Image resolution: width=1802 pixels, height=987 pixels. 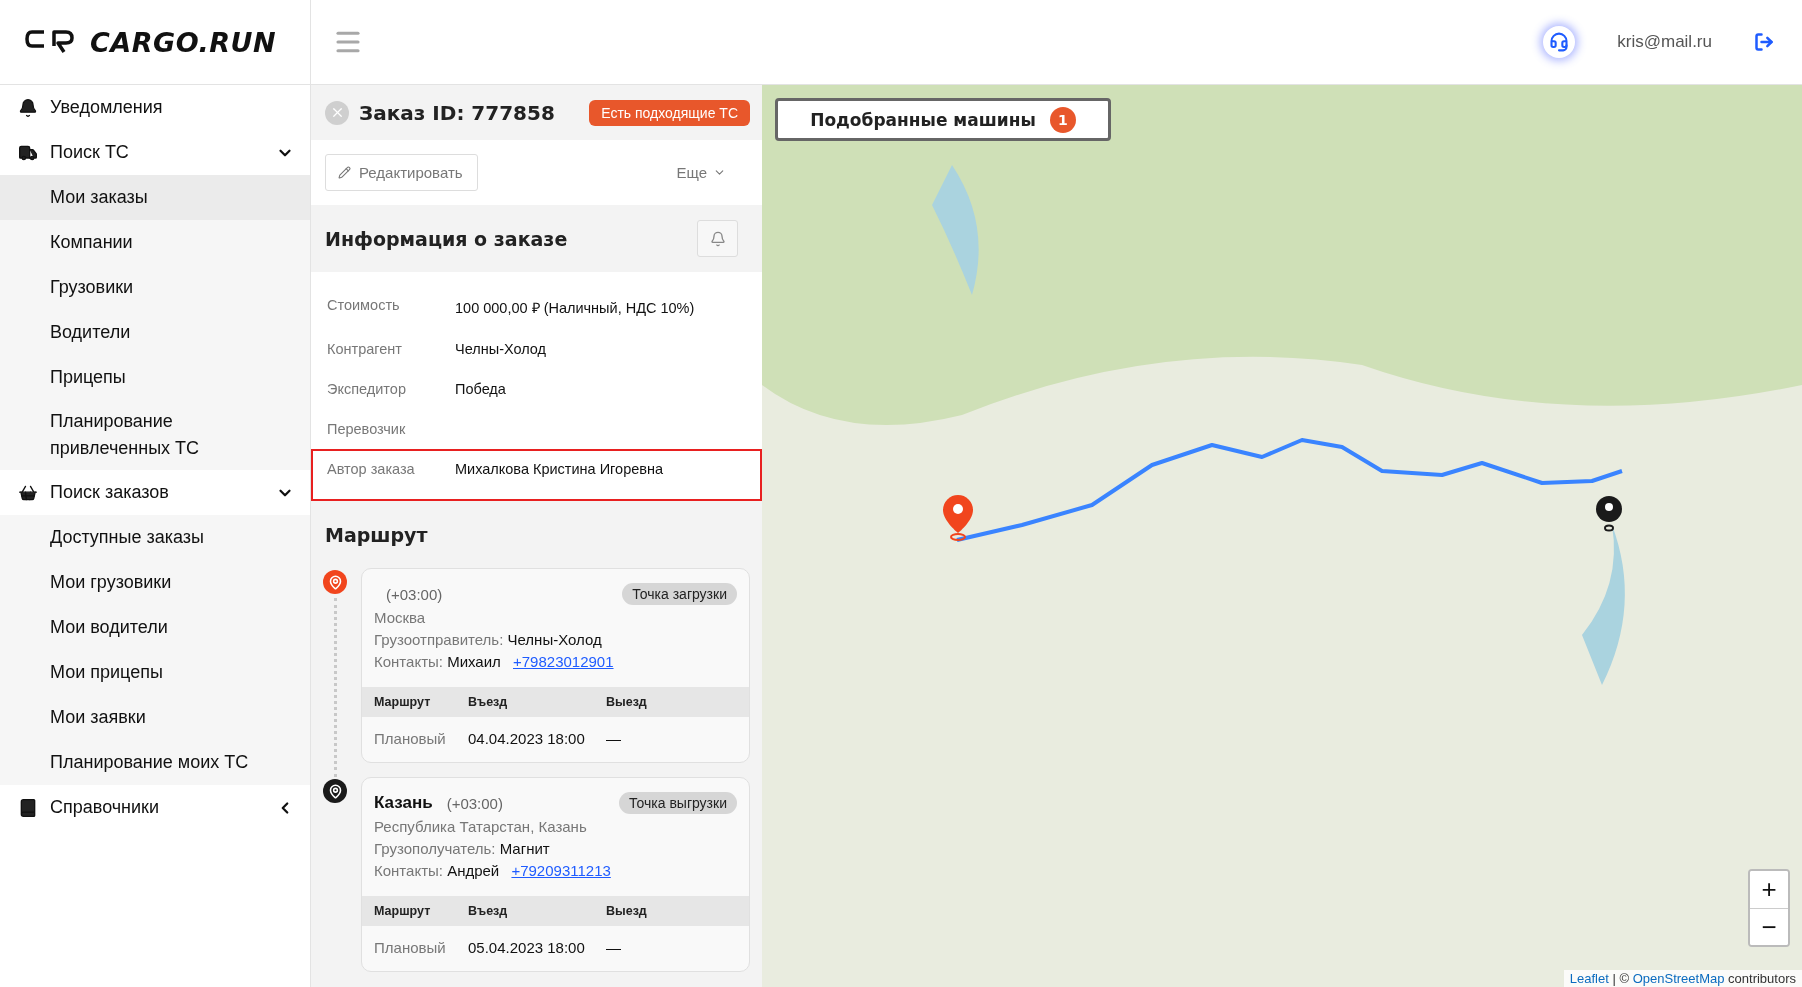 I want to click on stop-type-badge: Точка загрузки, so click(x=679, y=594).